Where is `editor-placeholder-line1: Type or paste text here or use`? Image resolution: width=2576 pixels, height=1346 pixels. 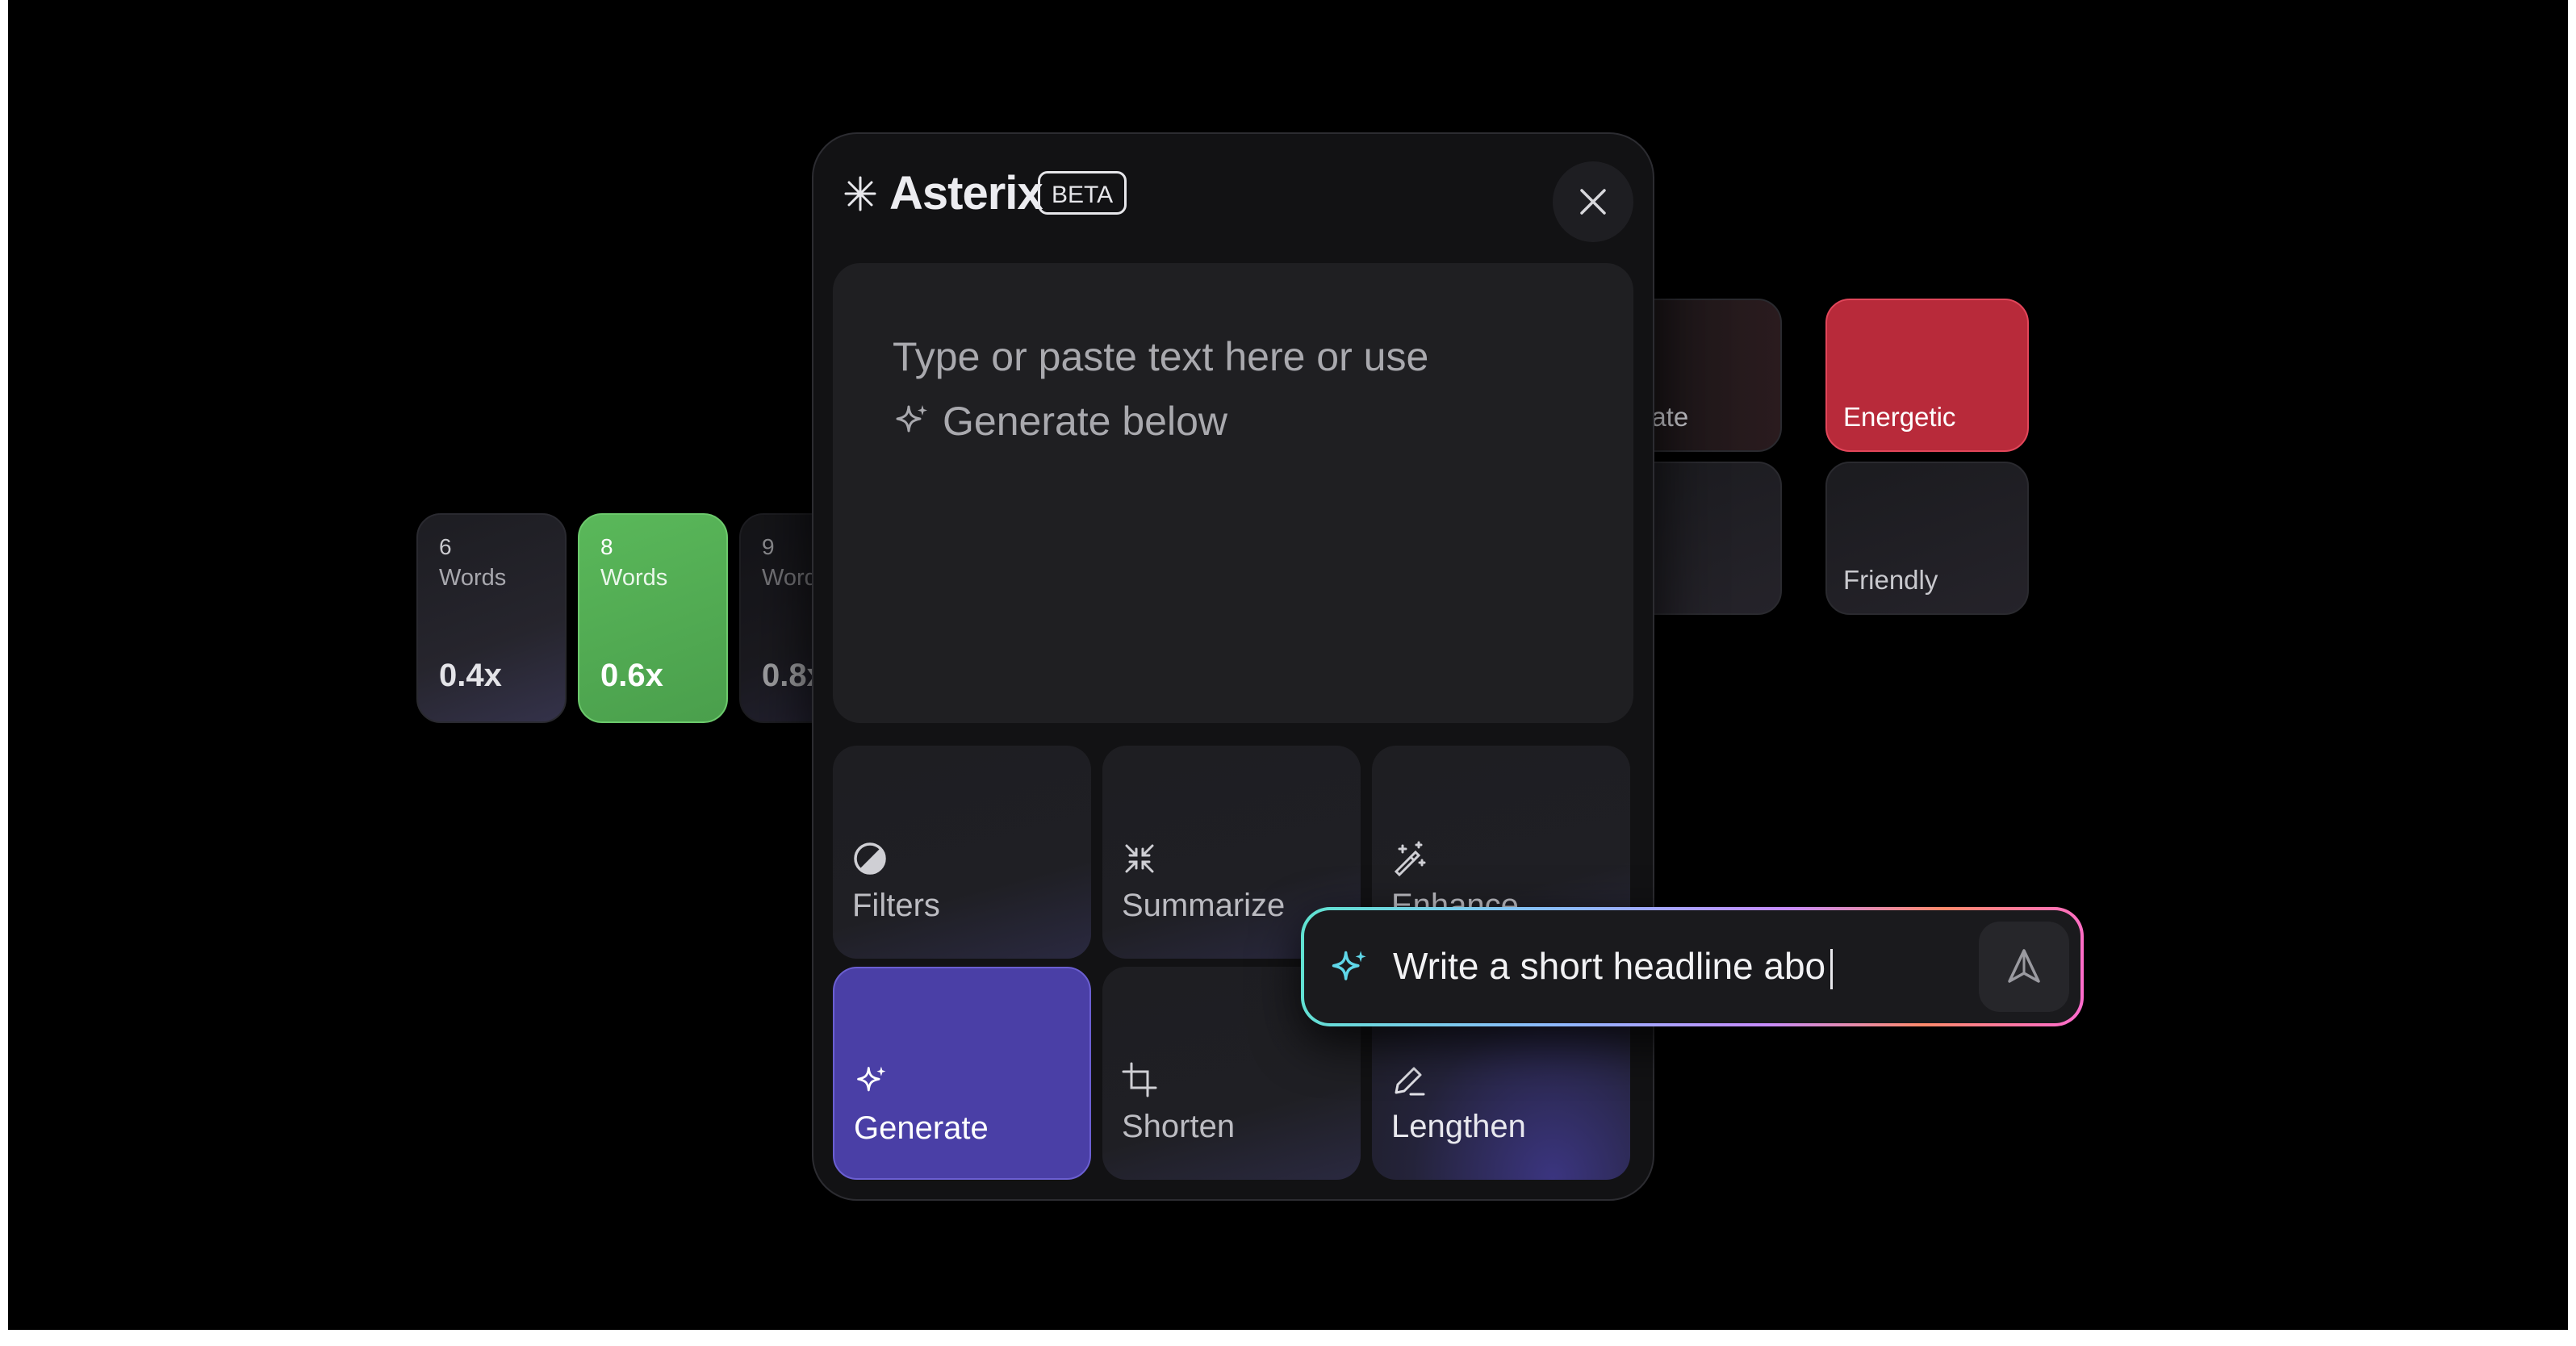
editor-placeholder-line1: Type or paste text here or use is located at coordinates (1161, 356).